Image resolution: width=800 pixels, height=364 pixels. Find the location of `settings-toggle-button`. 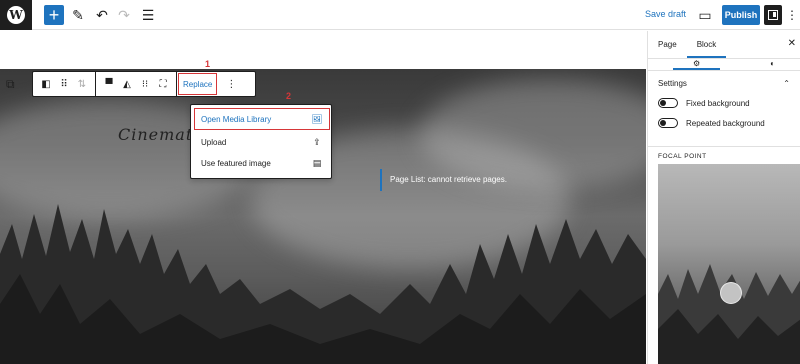

settings-toggle-button is located at coordinates (773, 15).